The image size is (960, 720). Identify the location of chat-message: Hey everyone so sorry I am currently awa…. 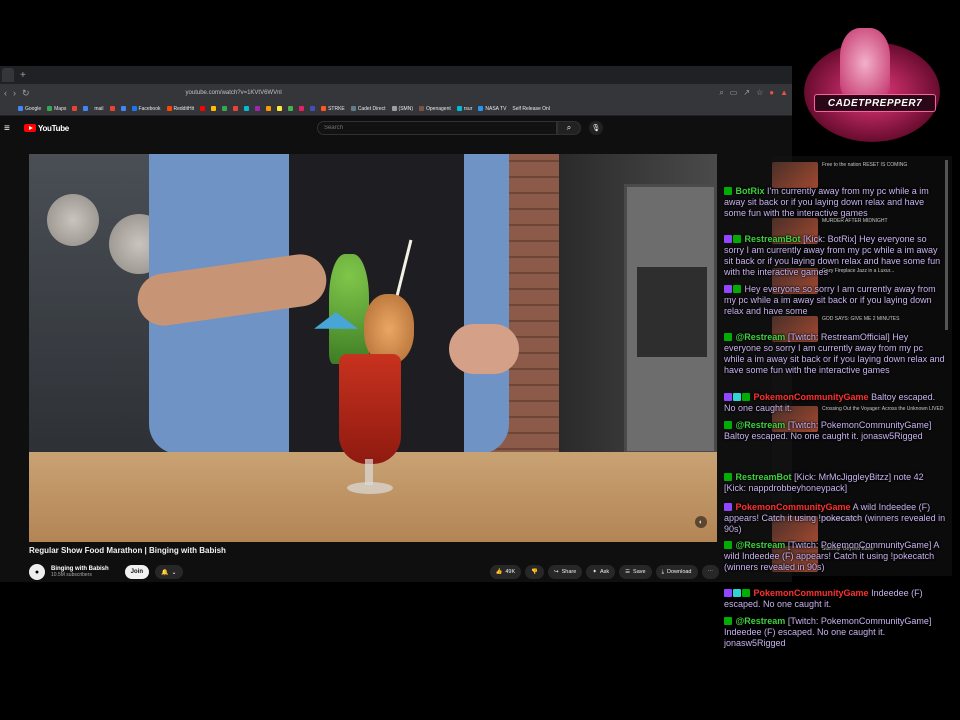
(835, 300).